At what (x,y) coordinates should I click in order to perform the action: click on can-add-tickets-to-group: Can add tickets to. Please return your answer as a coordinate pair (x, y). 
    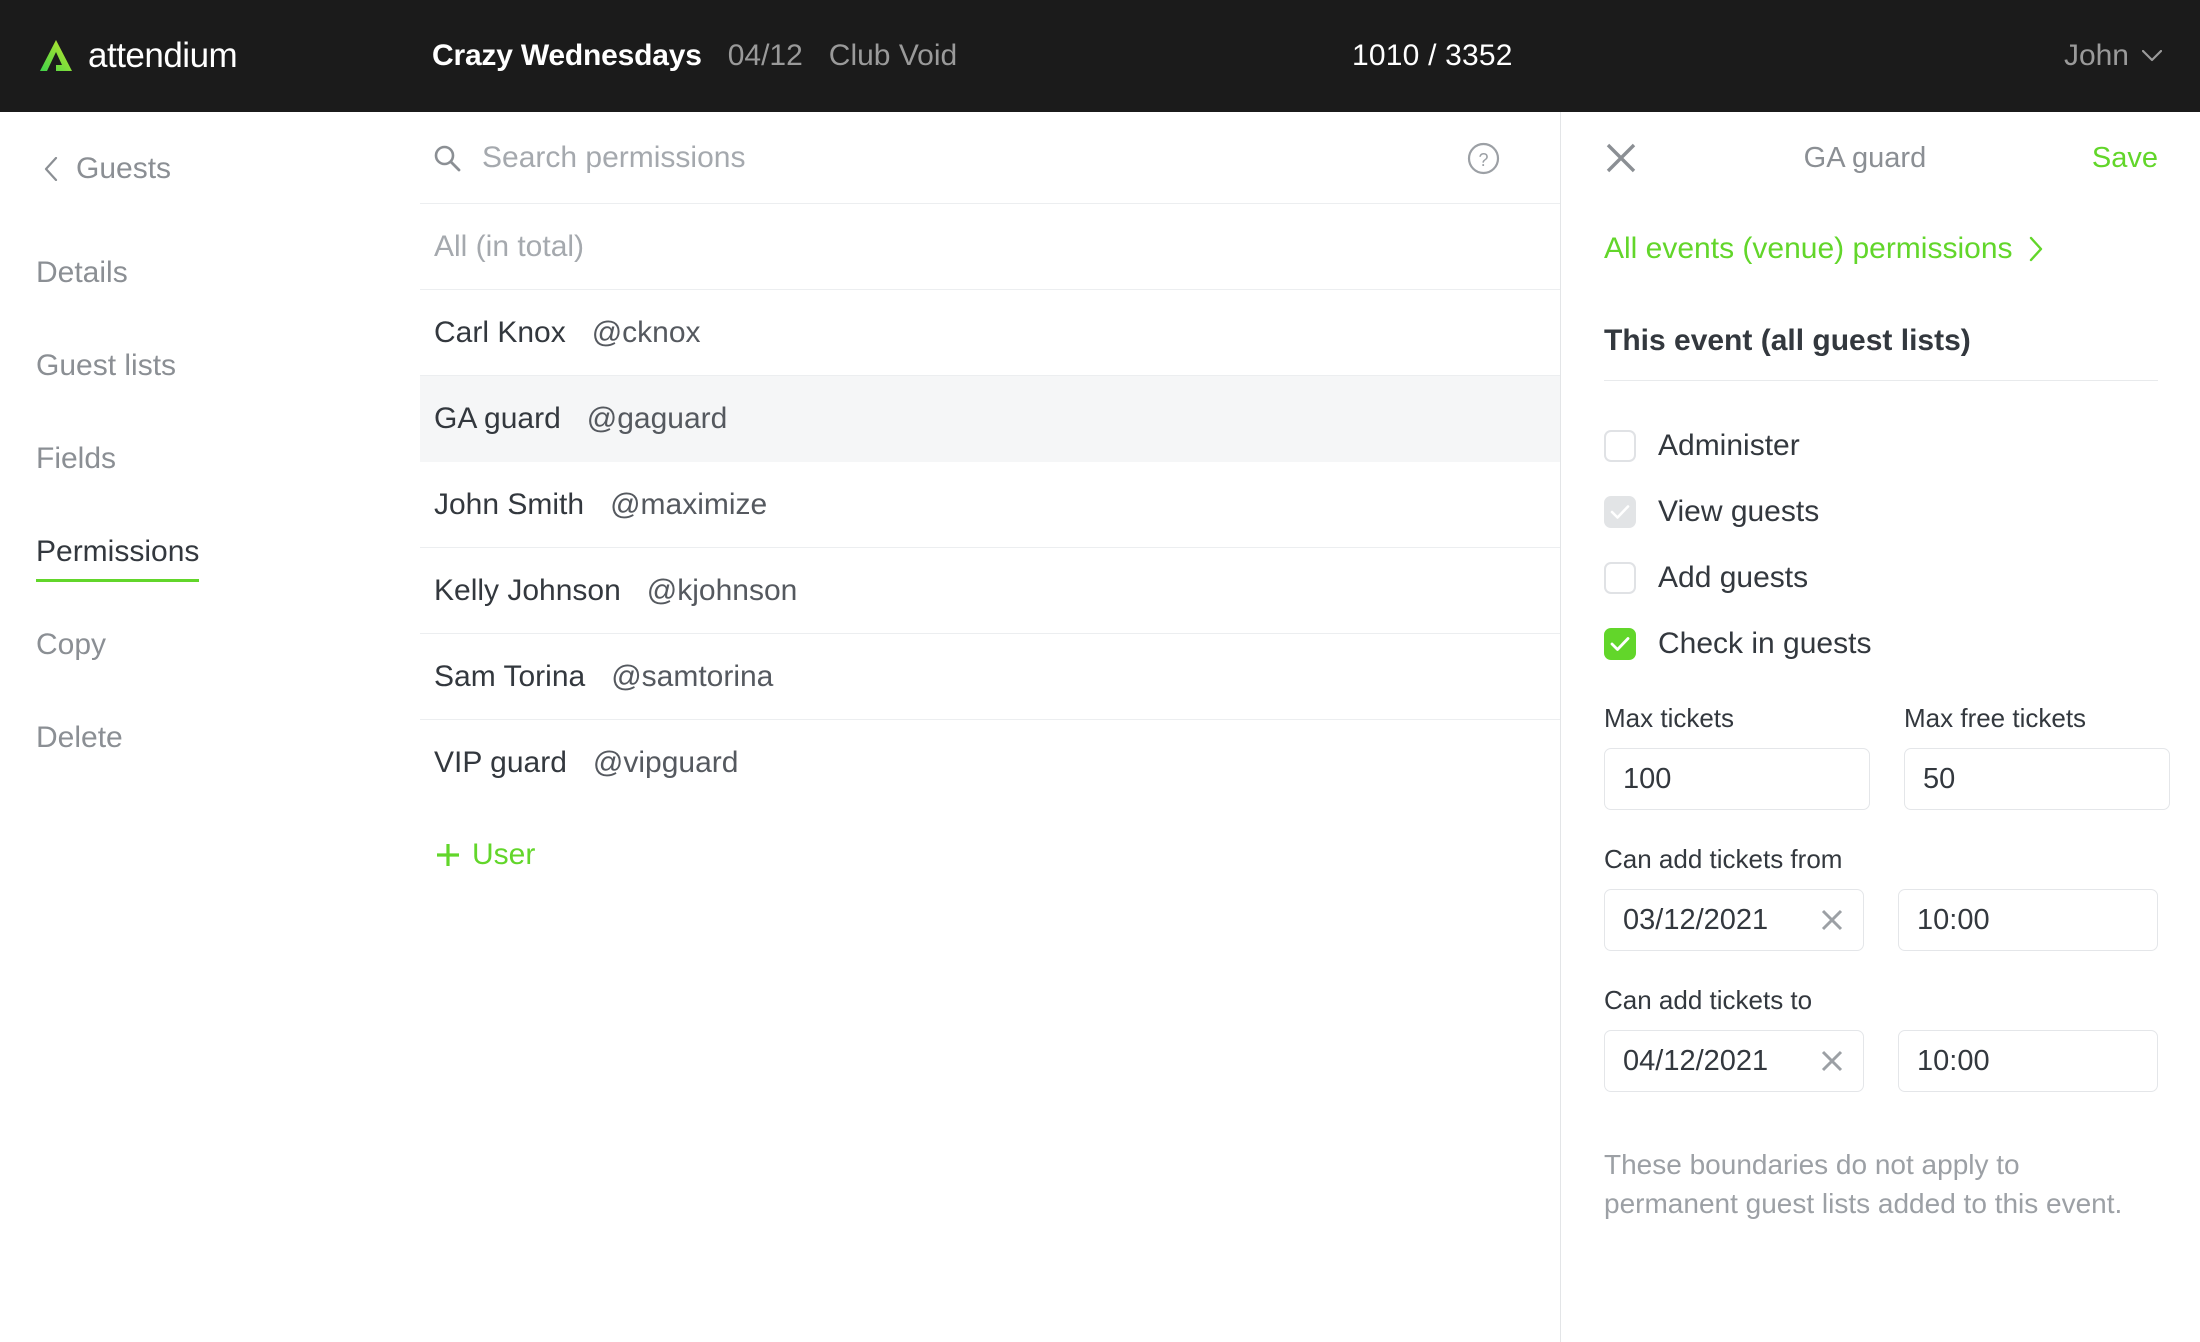
    Looking at the image, I should click on (1881, 1038).